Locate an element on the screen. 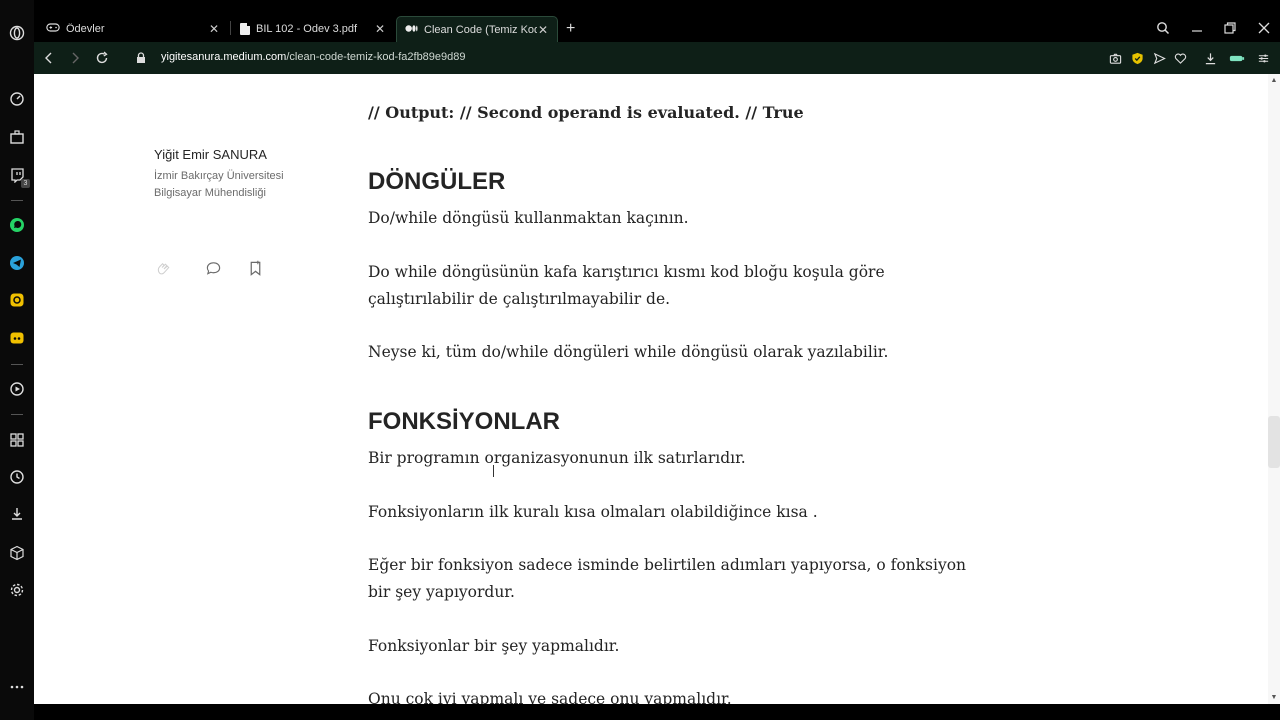 Image resolution: width=1280 pixels, height=720 pixels. instagram-icon is located at coordinates (17, 300).